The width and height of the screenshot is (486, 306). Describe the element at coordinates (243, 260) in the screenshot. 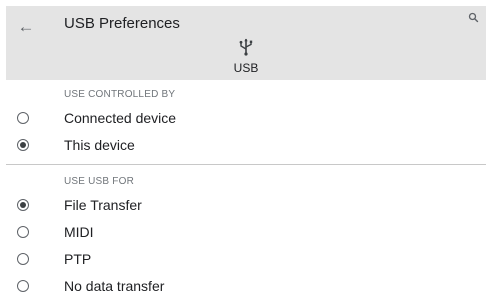

I see `radio-option-ptp: PTP` at that location.